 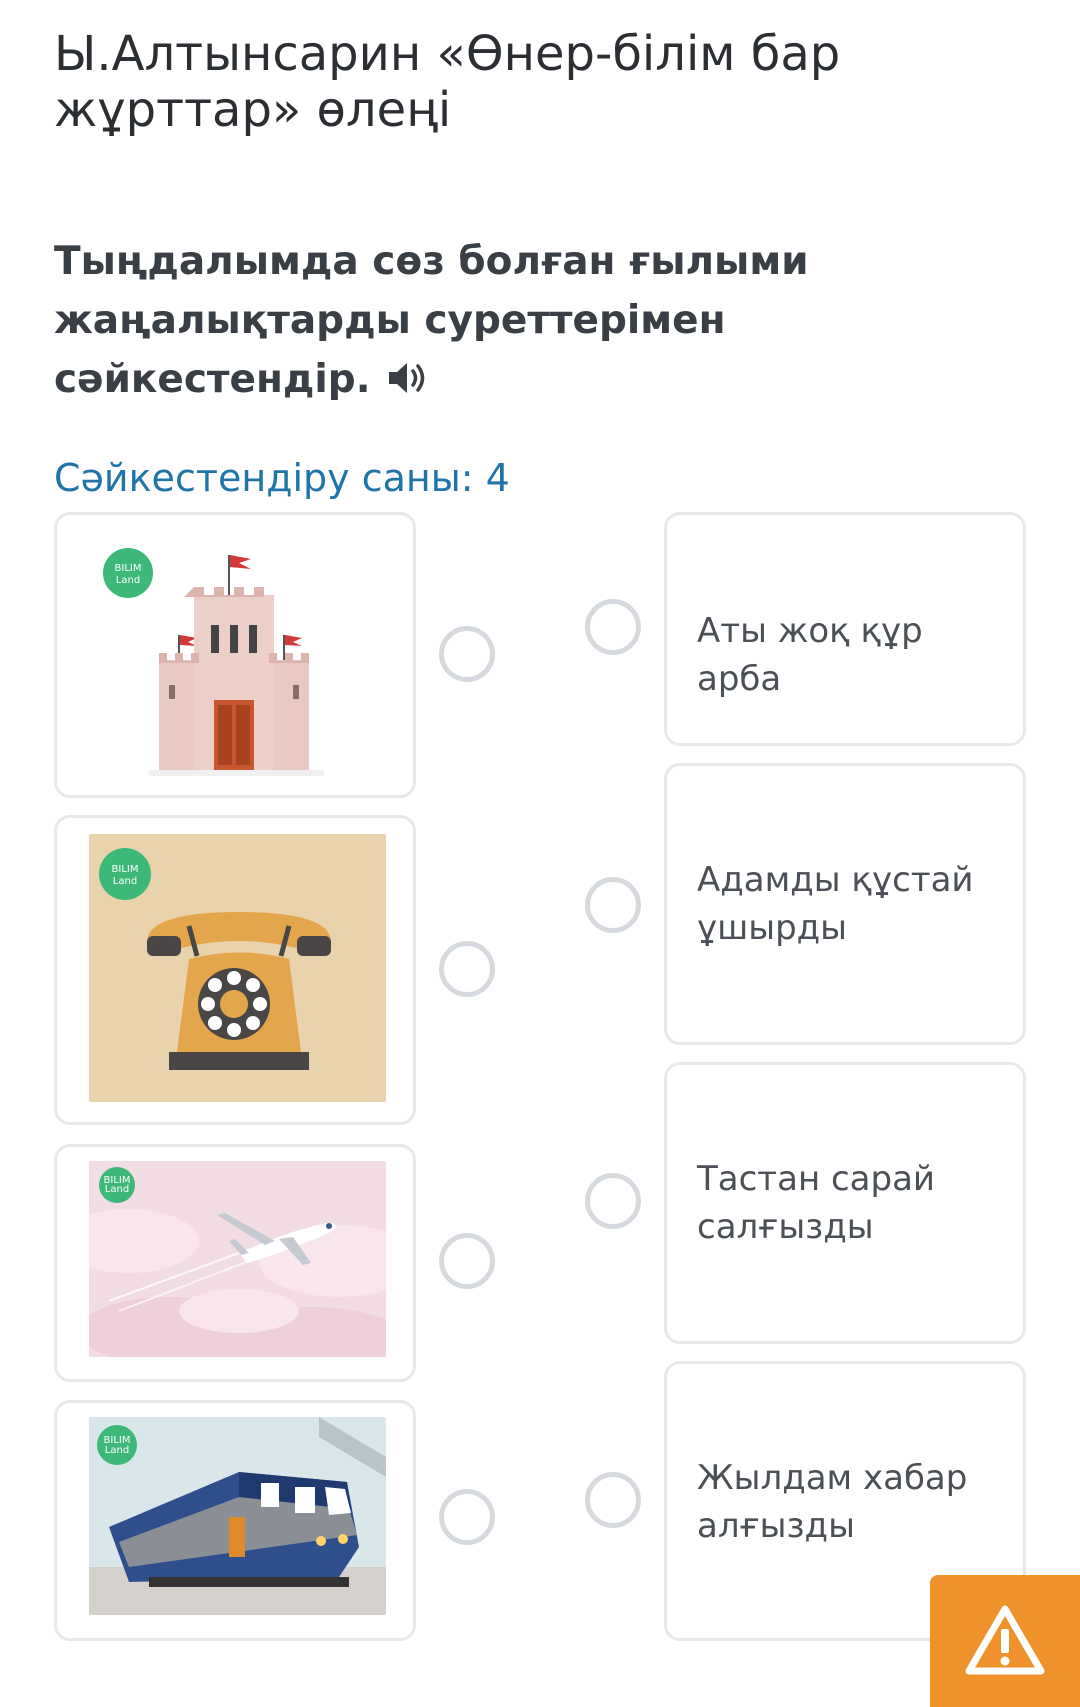 I want to click on warning-icon, so click(x=1005, y=1640).